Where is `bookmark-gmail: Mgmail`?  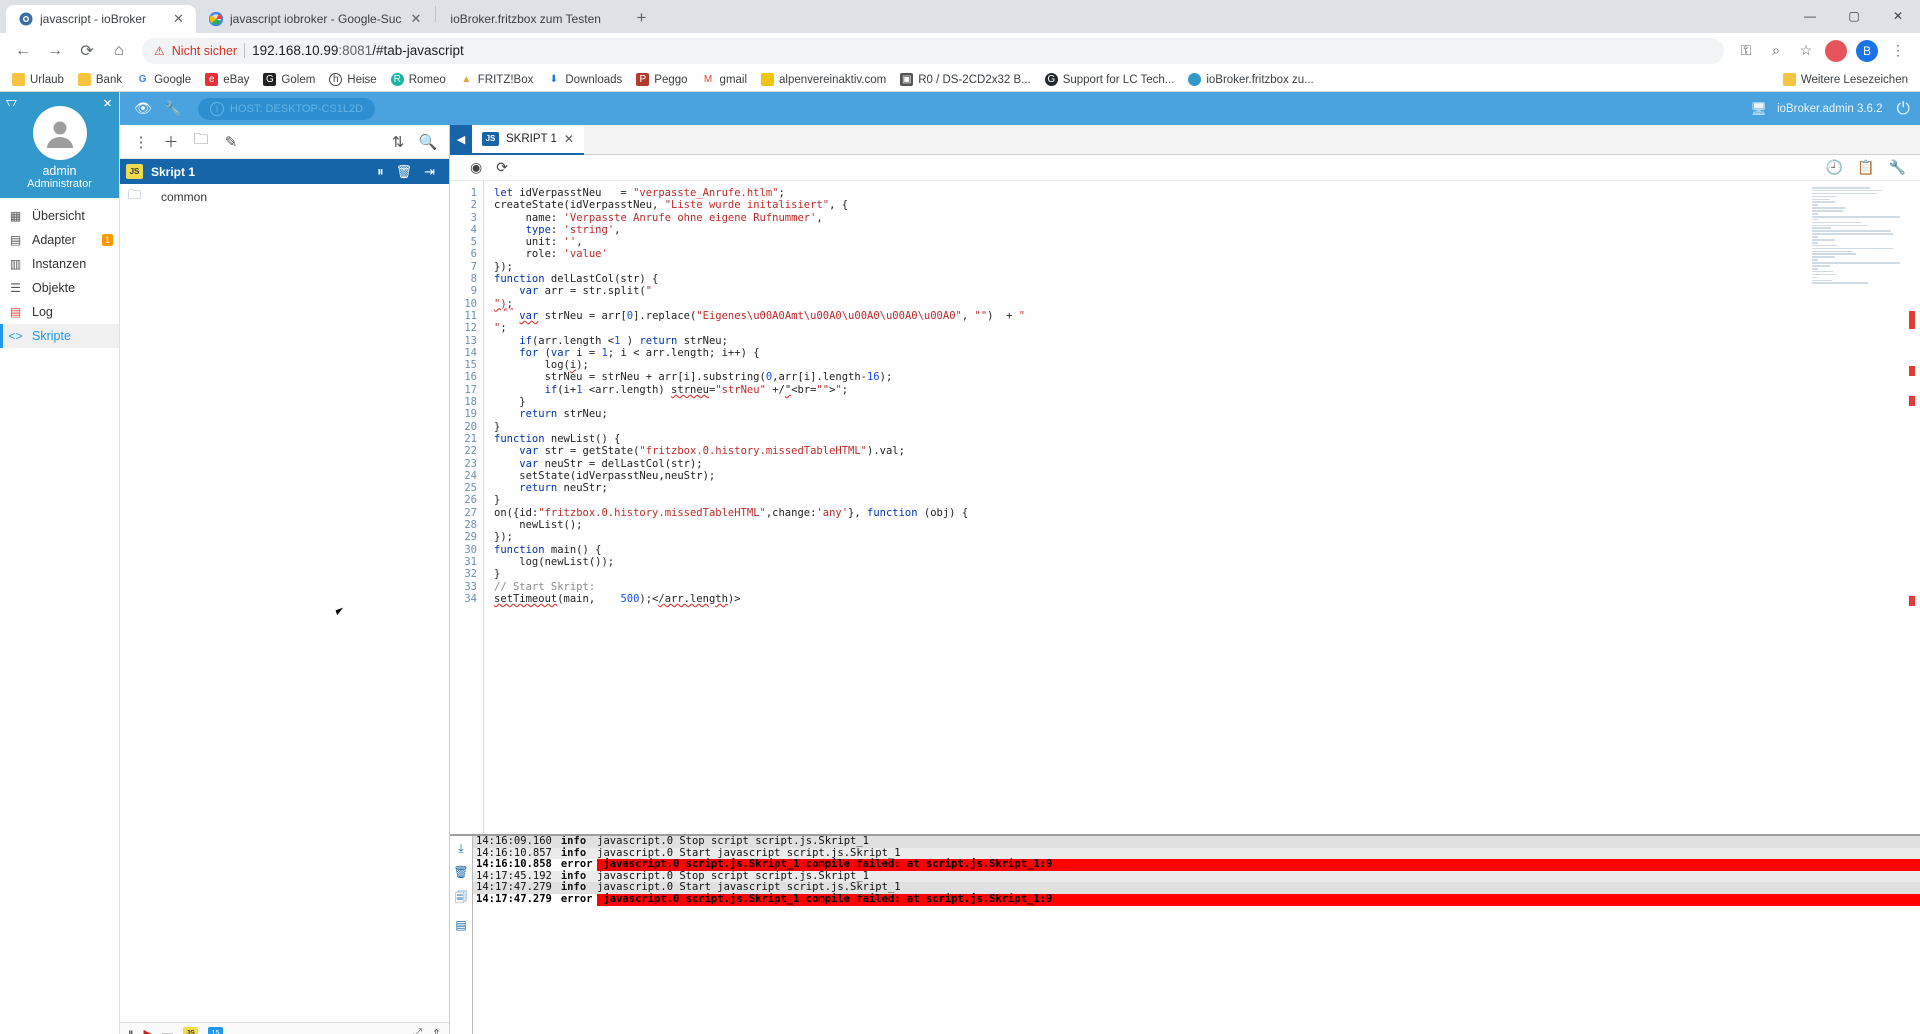 bookmark-gmail: Mgmail is located at coordinates (724, 79).